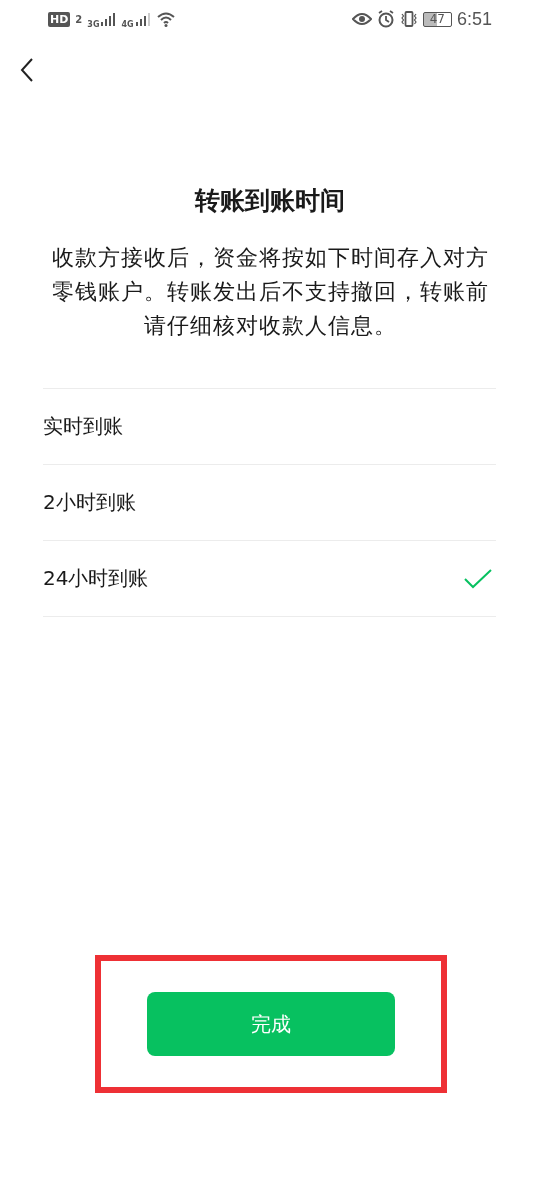  What do you see at coordinates (269, 201) in the screenshot?
I see `page-title: 转账到账时间` at bounding box center [269, 201].